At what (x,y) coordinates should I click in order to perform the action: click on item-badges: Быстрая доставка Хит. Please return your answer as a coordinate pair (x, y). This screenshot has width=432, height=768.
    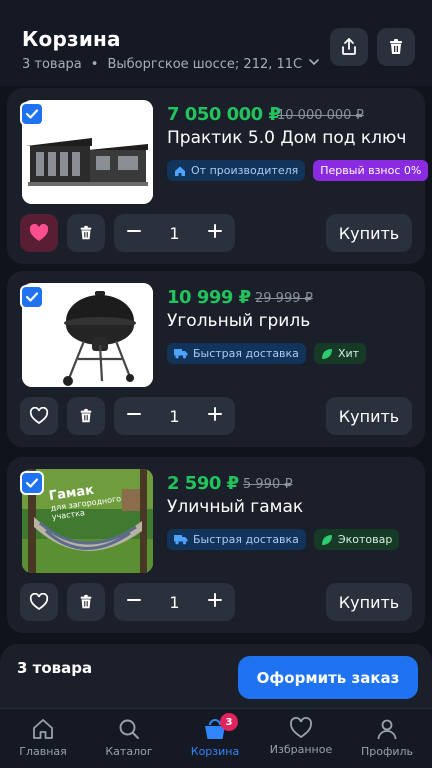
    Looking at the image, I should click on (267, 353).